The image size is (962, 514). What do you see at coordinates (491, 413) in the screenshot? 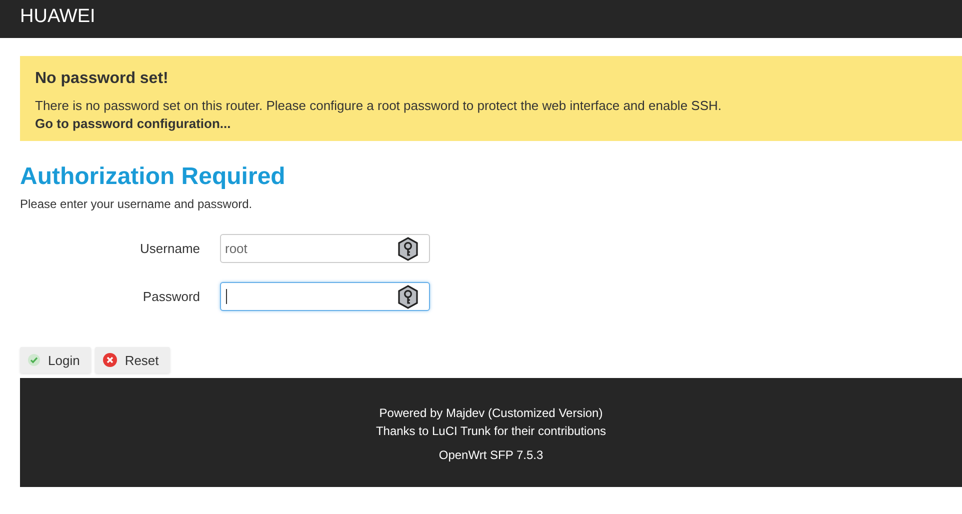
I see `footer-text: Powered by Majdev (Customized Version)` at bounding box center [491, 413].